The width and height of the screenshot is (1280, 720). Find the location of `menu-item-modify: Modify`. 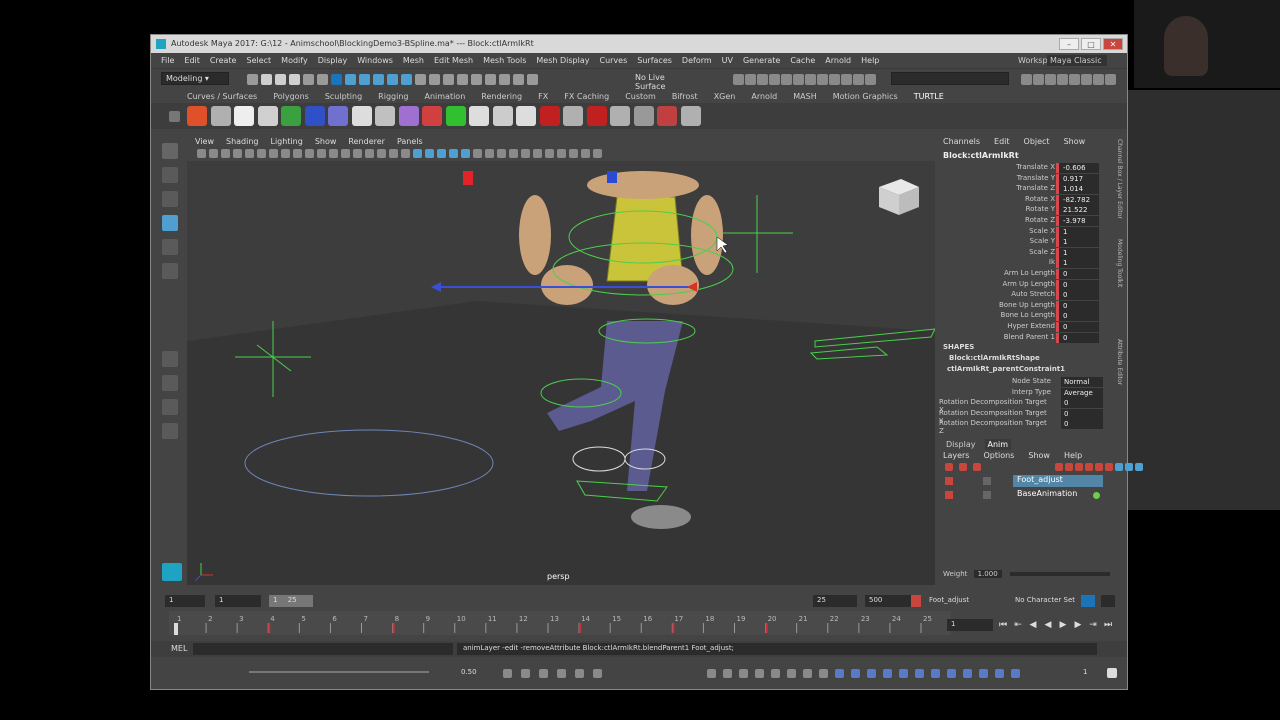

menu-item-modify: Modify is located at coordinates (294, 60).